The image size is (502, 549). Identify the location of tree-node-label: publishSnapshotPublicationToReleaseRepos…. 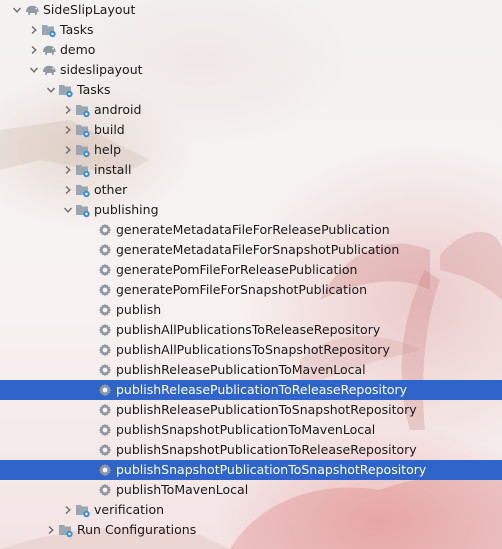
(266, 449).